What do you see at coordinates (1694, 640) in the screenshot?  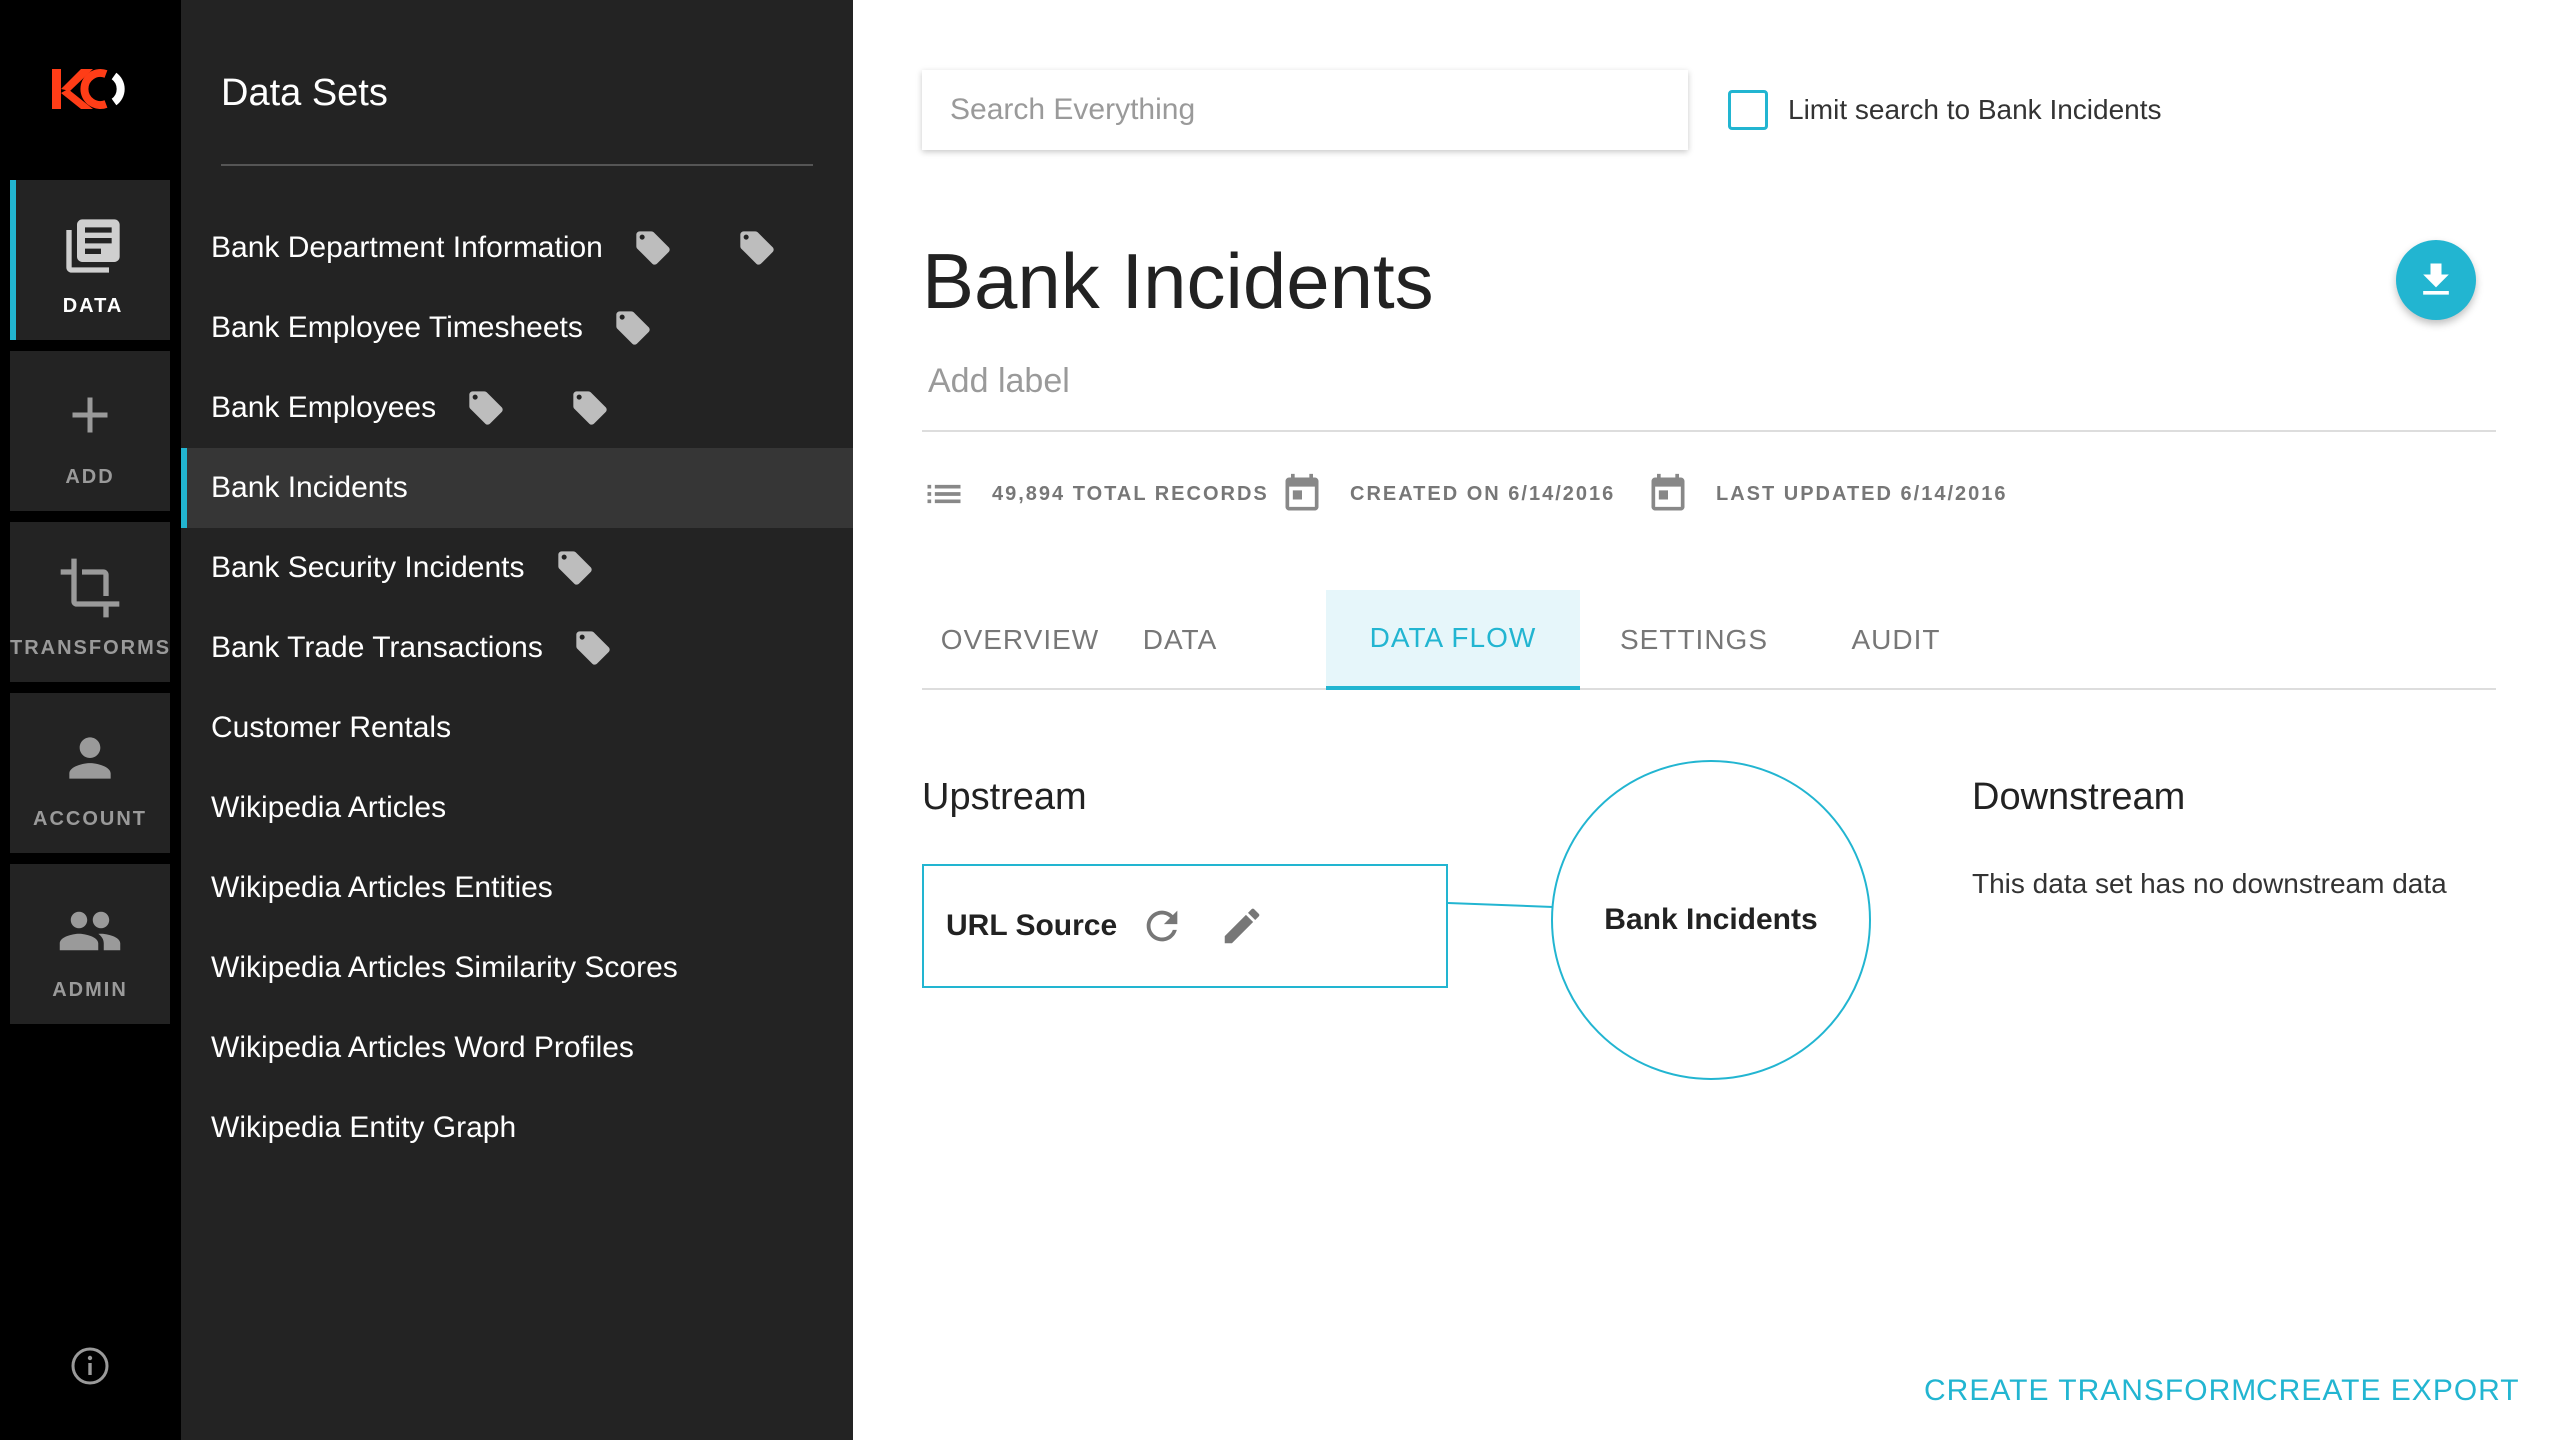 I see `tab-settings: SETTINGS` at bounding box center [1694, 640].